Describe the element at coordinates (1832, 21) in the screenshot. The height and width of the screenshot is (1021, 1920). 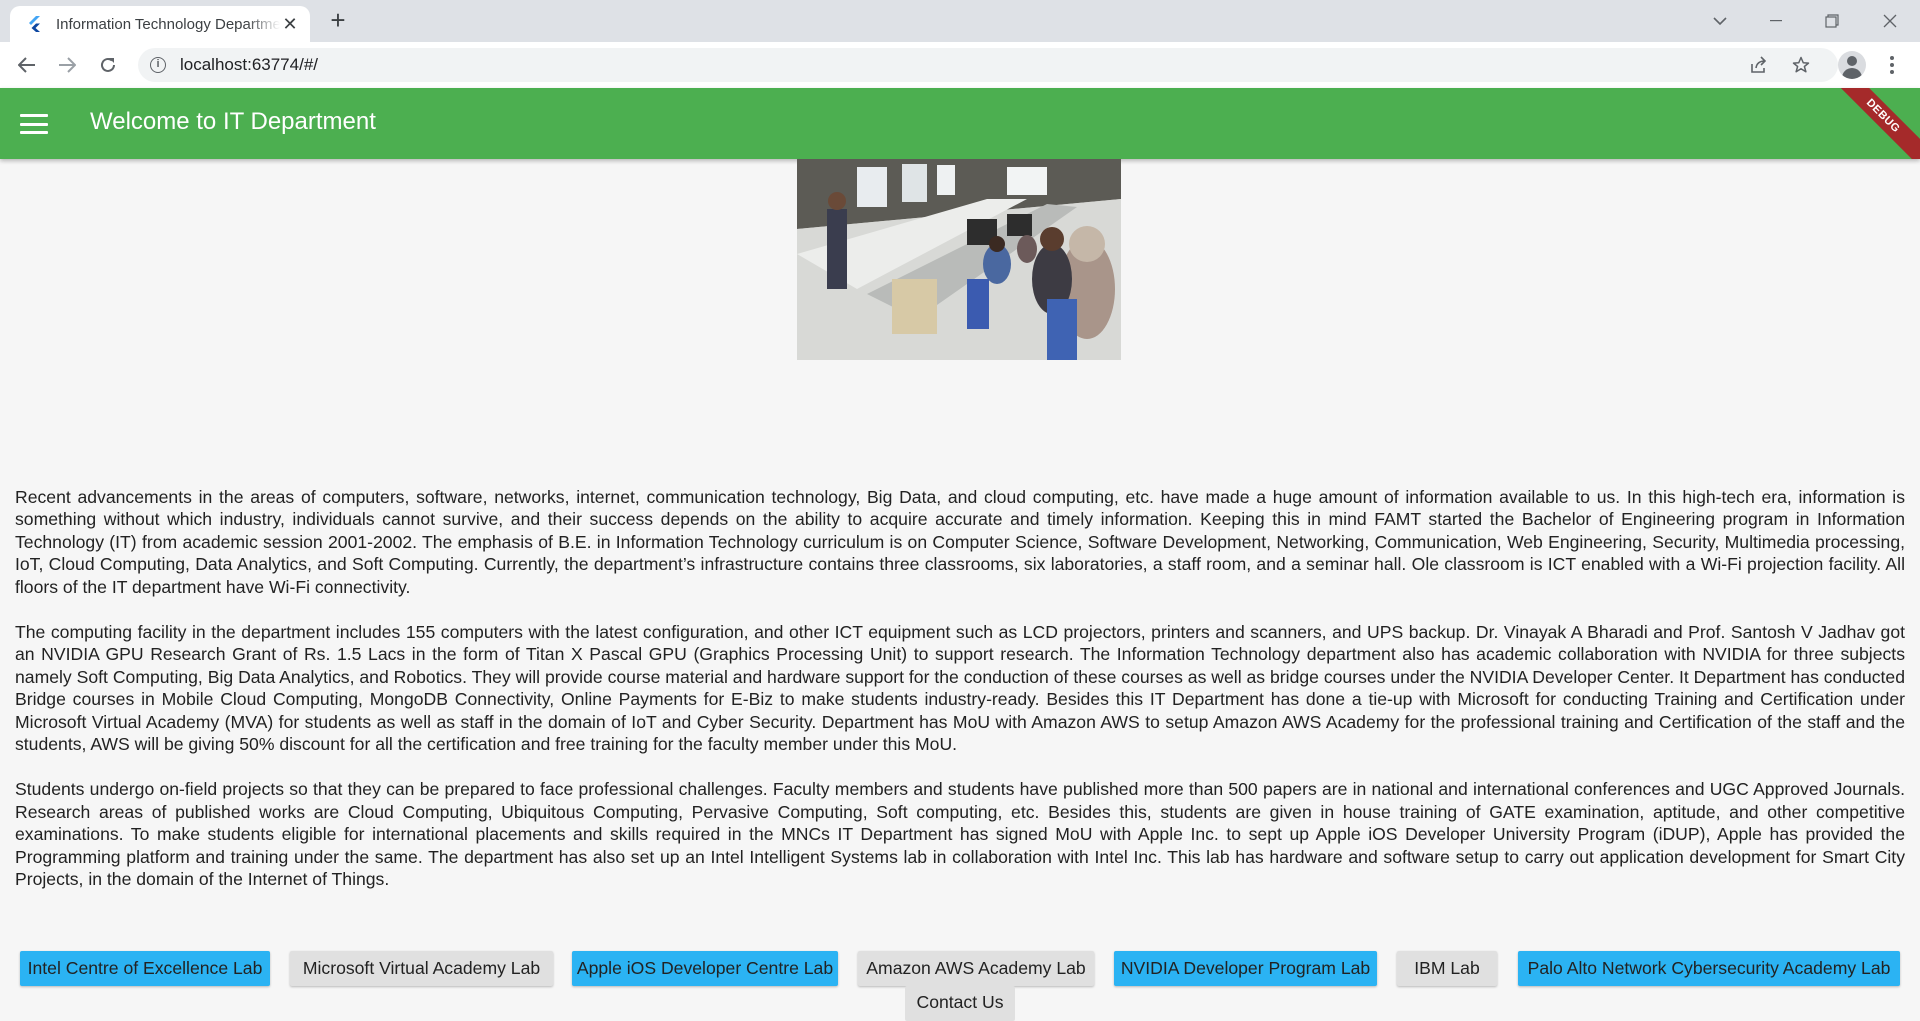
I see `restore-icon` at that location.